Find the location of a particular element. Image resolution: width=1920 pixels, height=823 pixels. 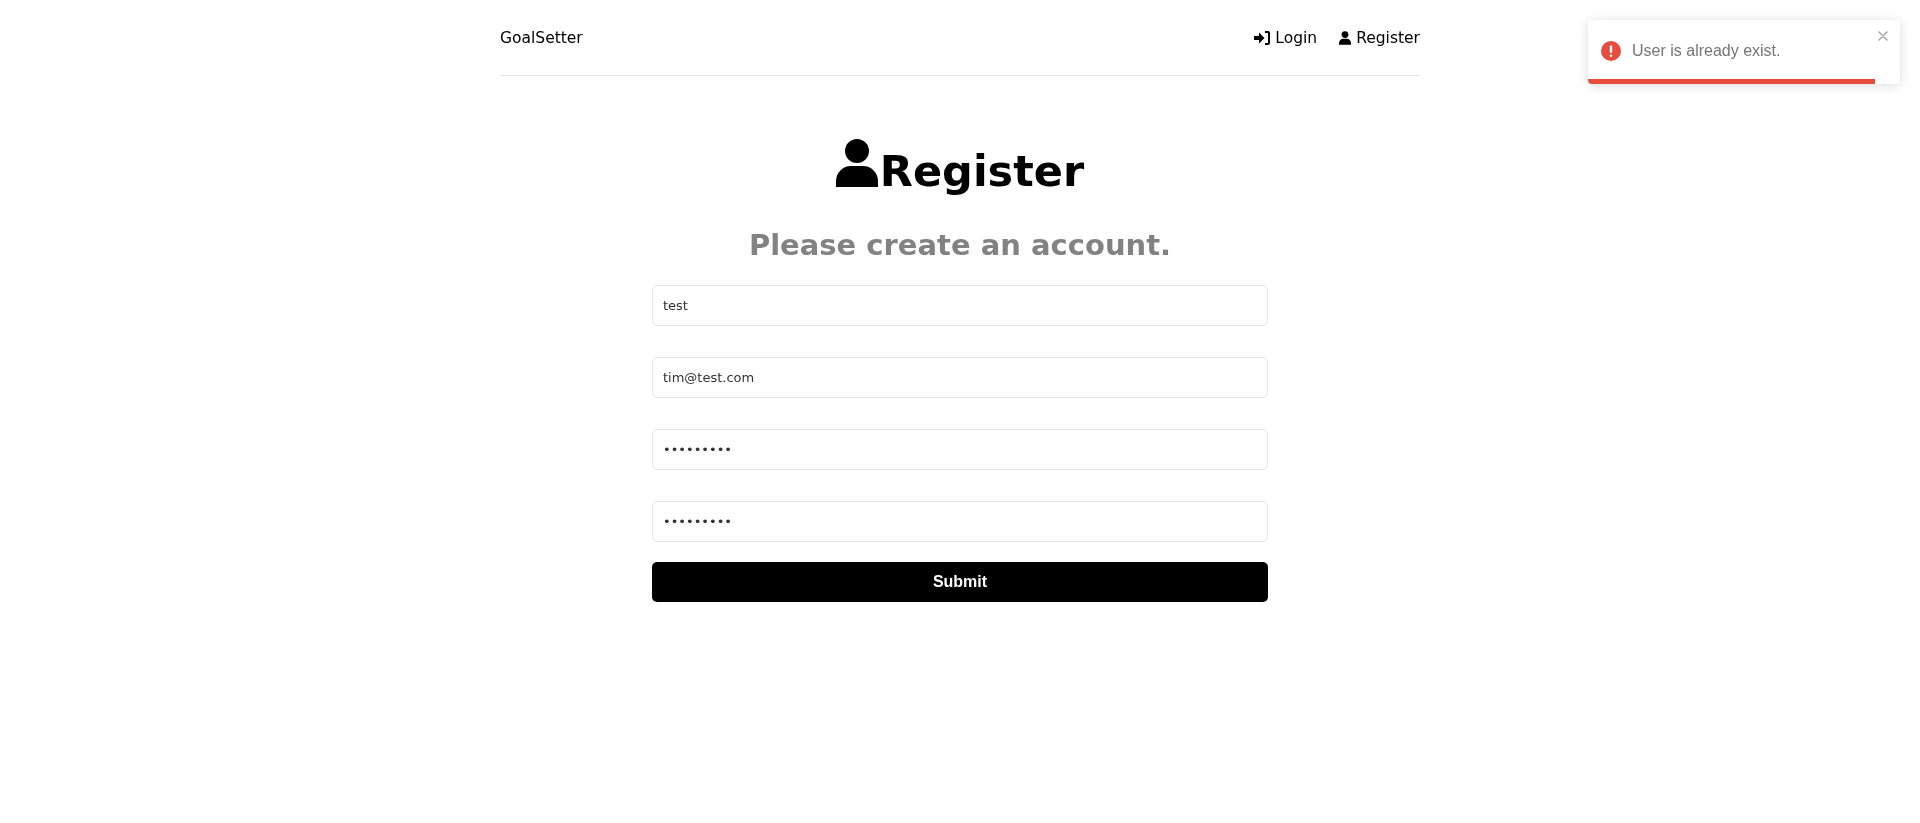

close-icon is located at coordinates (1883, 36).